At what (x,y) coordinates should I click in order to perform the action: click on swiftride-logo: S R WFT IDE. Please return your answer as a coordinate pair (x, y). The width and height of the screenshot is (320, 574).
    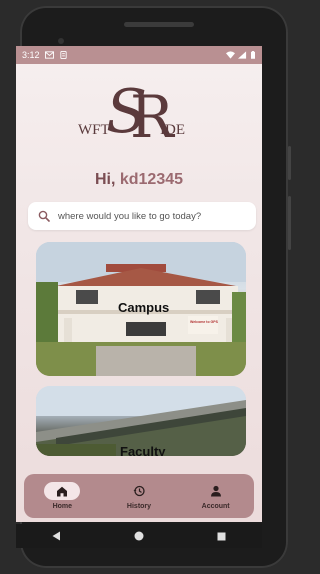
    Looking at the image, I should click on (137, 123).